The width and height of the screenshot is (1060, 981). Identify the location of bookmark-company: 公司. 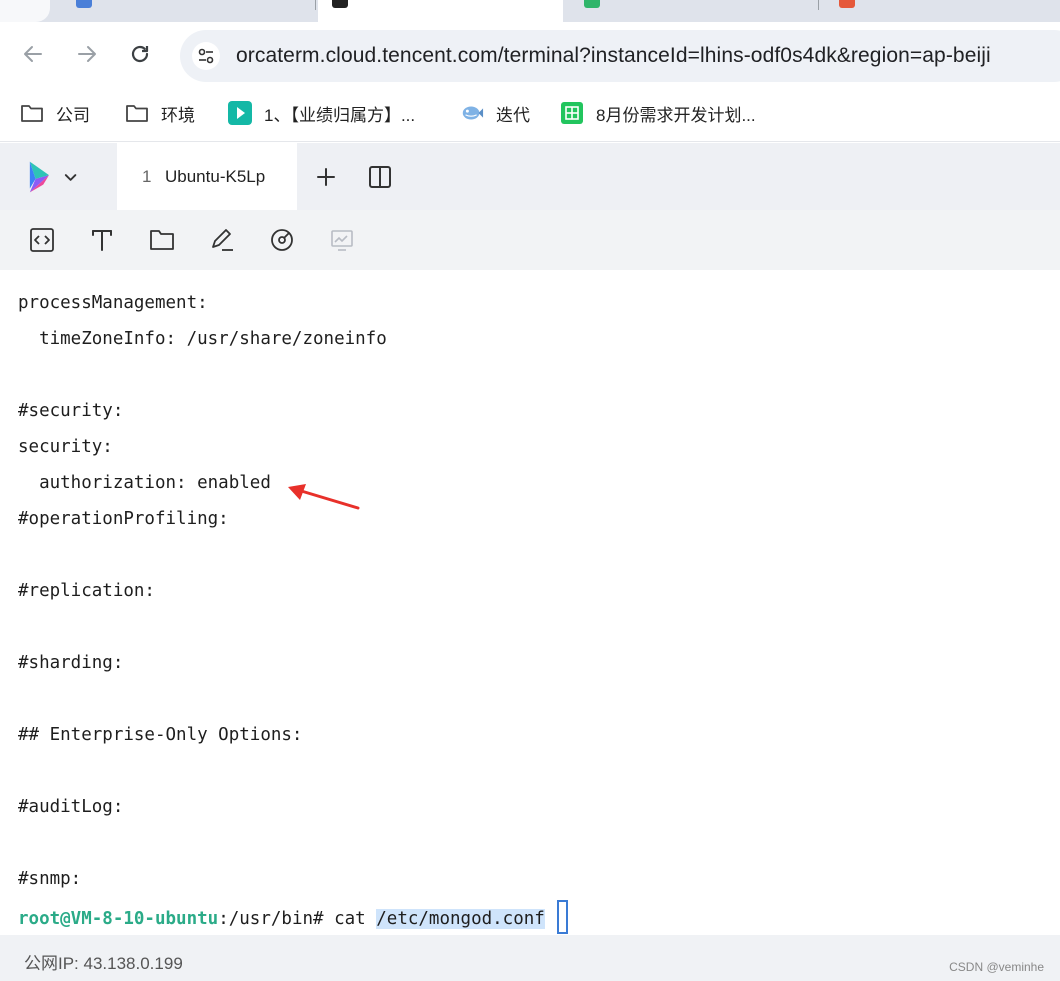
(55, 113).